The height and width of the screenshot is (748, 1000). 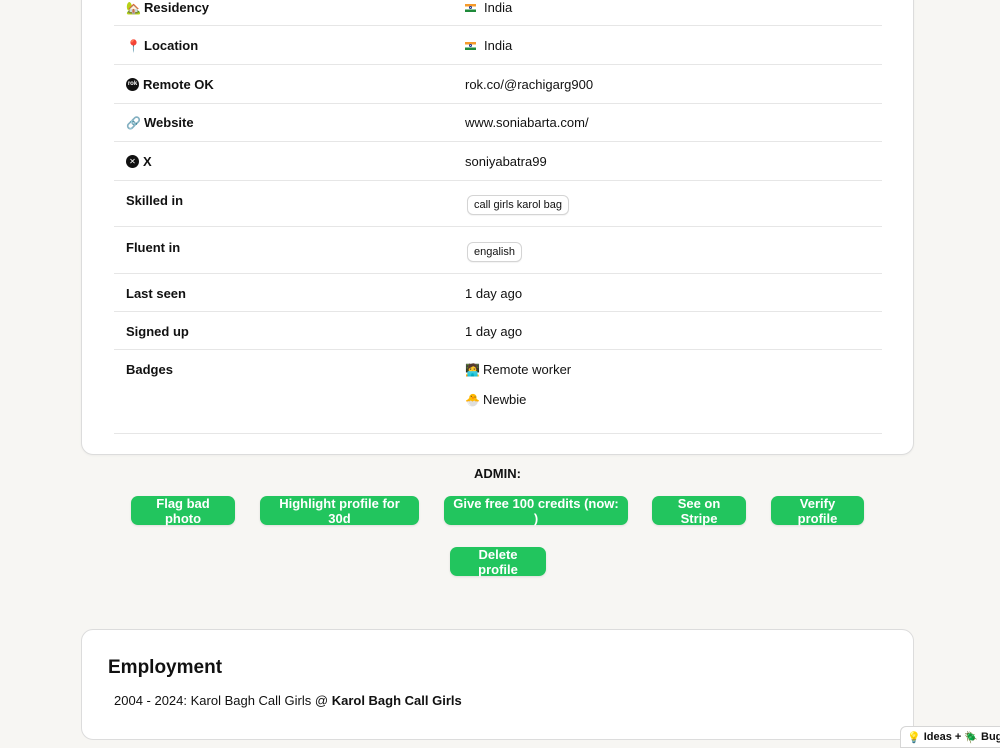 What do you see at coordinates (169, 122) in the screenshot?
I see `row-label: Website` at bounding box center [169, 122].